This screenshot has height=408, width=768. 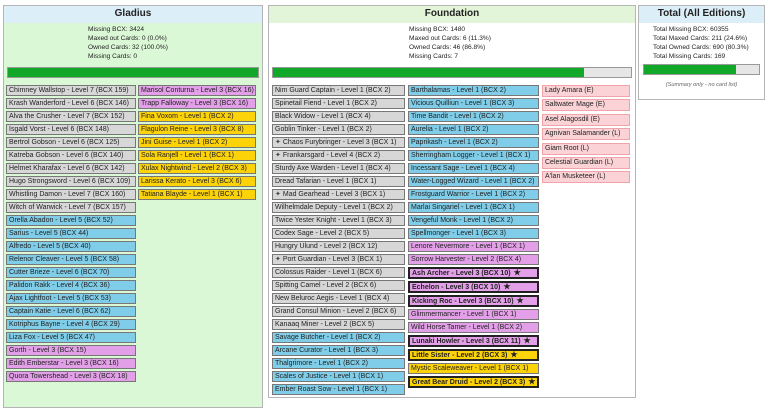 I want to click on card-item: Flagulon Reine - Level 3 (BCX 8), so click(x=197, y=129).